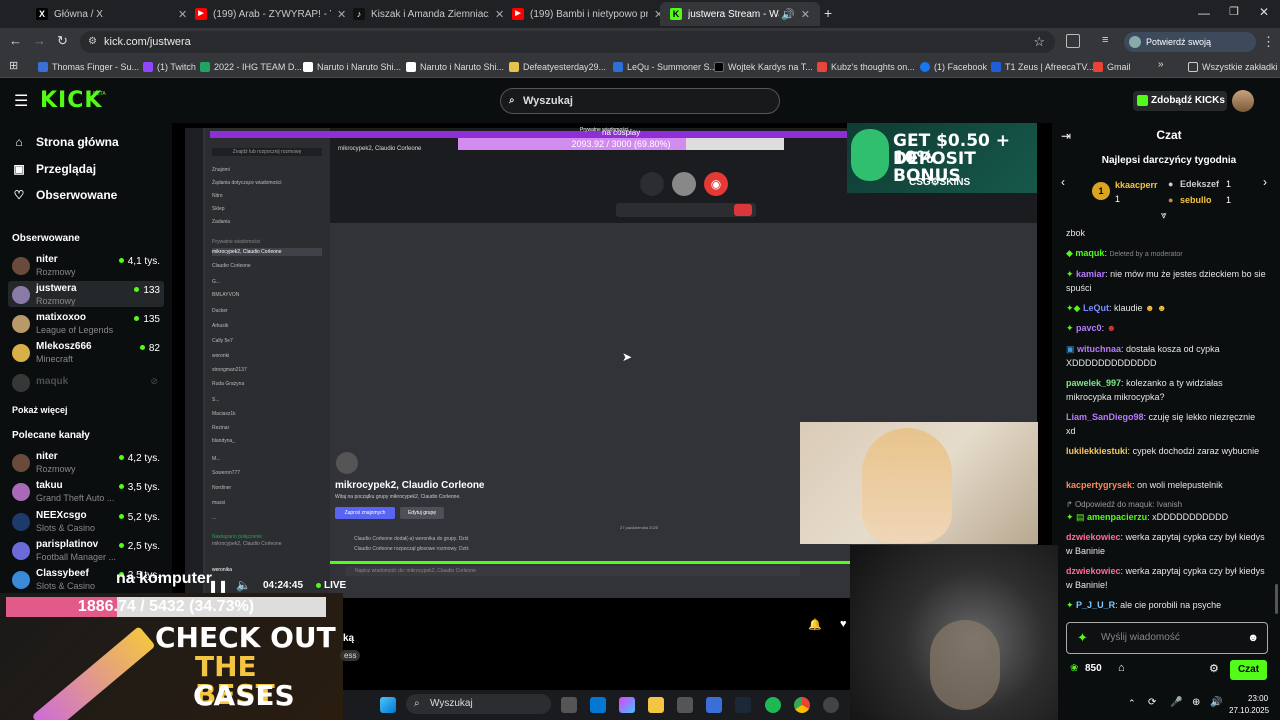 Image resolution: width=1280 pixels, height=720 pixels. I want to click on sidebar-recommended-niter: niter Rozmowy 4,2 tys., so click(86, 462).